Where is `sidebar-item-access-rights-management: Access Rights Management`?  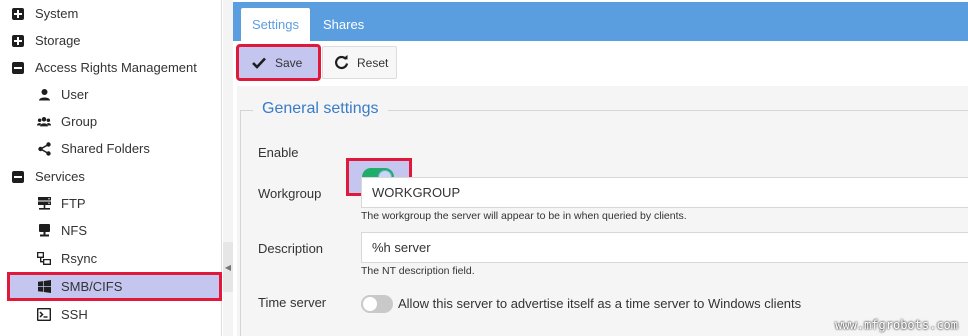 sidebar-item-access-rights-management: Access Rights Management is located at coordinates (111, 67).